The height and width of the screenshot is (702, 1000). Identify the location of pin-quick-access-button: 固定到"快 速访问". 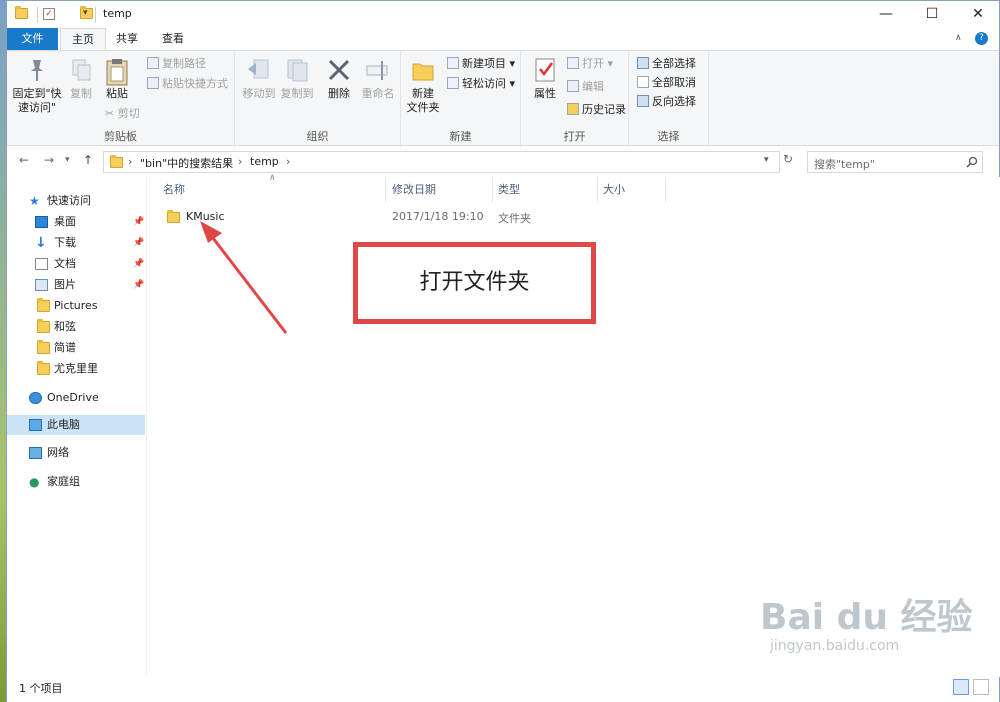
(37, 86).